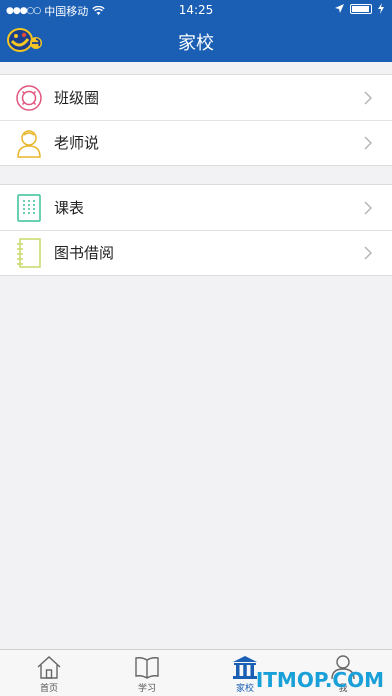  What do you see at coordinates (381, 8) in the screenshot?
I see `charging-icon` at bounding box center [381, 8].